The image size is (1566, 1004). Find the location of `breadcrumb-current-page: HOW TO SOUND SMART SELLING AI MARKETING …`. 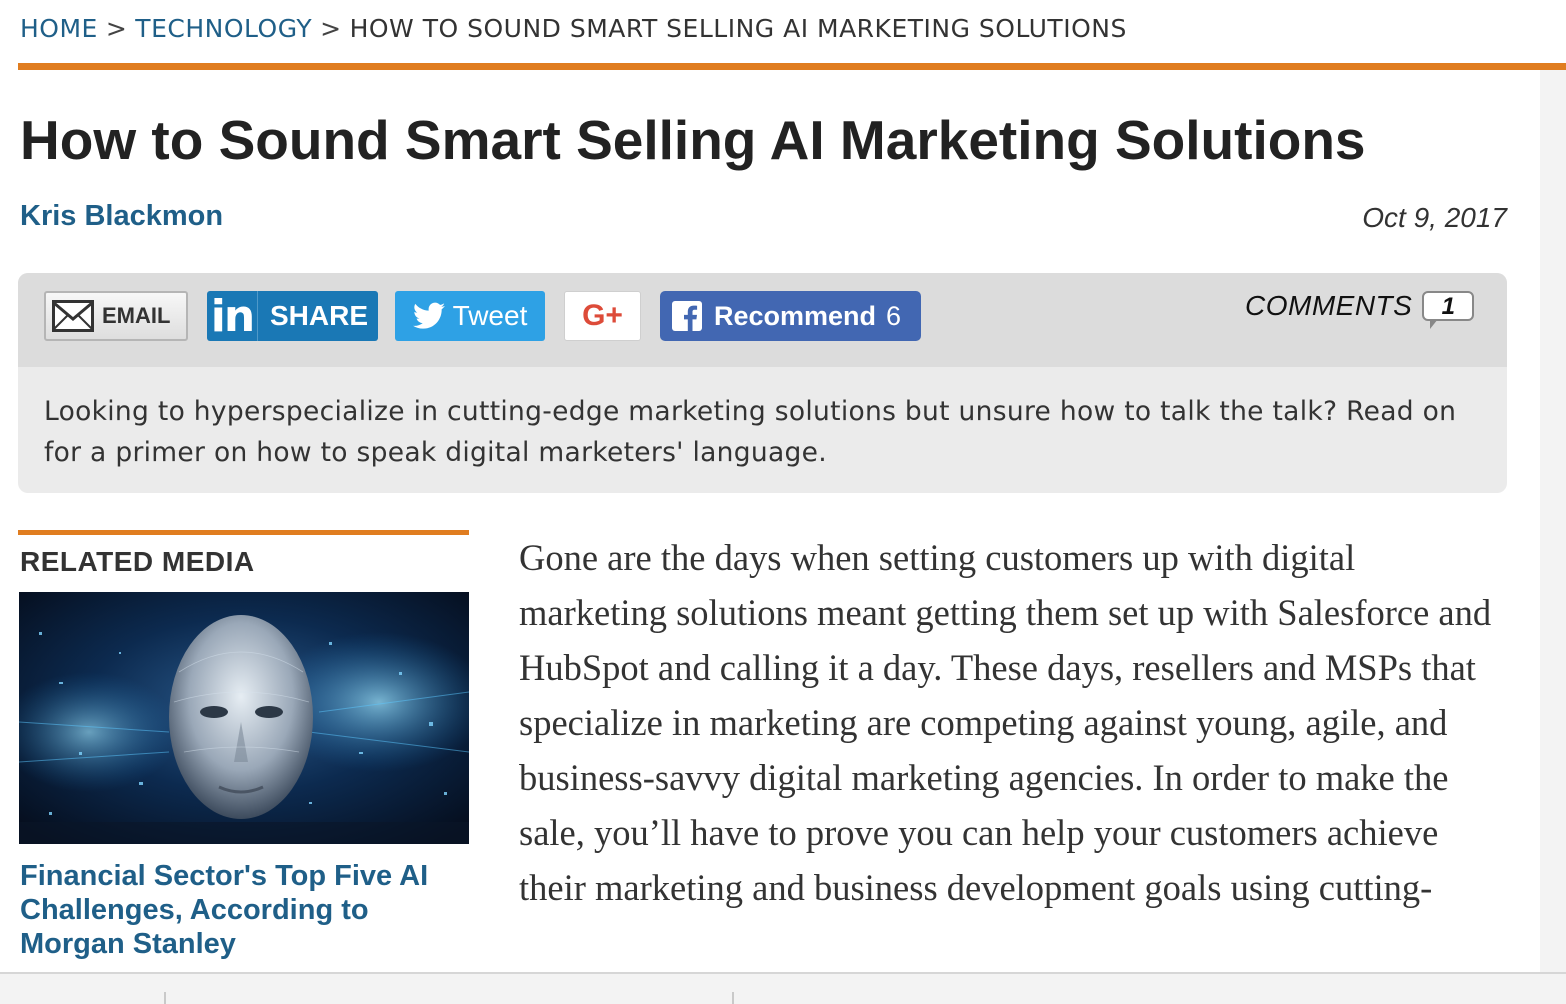

breadcrumb-current-page: HOW TO SOUND SMART SELLING AI MARKETING … is located at coordinates (738, 28).